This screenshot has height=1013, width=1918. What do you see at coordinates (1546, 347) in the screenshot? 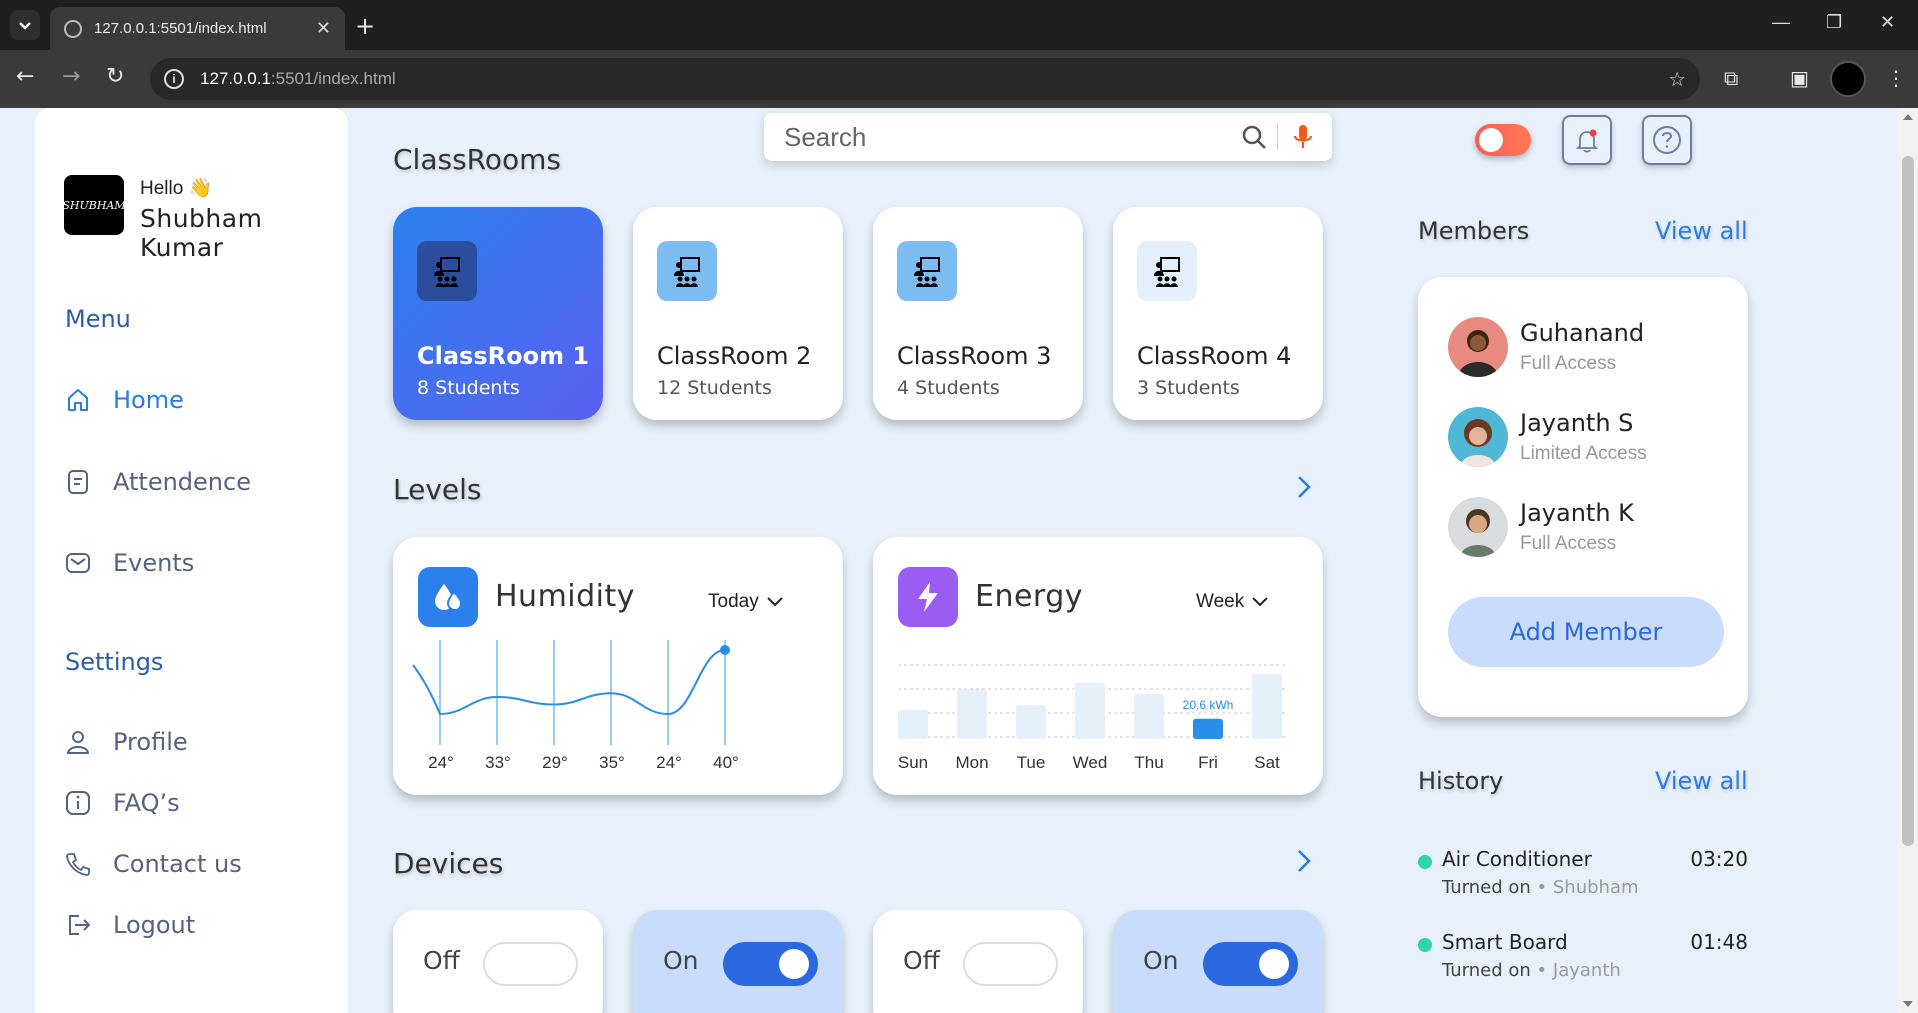
I see `member-item: Guhanand Full Access` at bounding box center [1546, 347].